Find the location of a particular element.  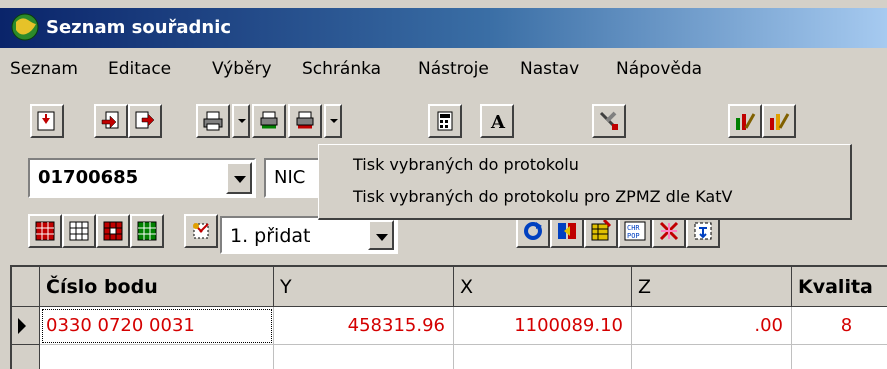

copy-out-icon is located at coordinates (110, 120).